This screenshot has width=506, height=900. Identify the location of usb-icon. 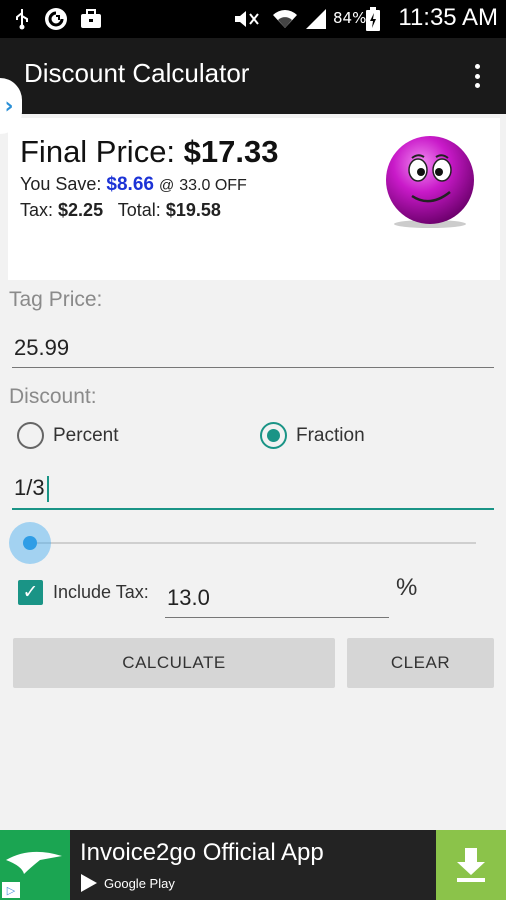
(22, 19).